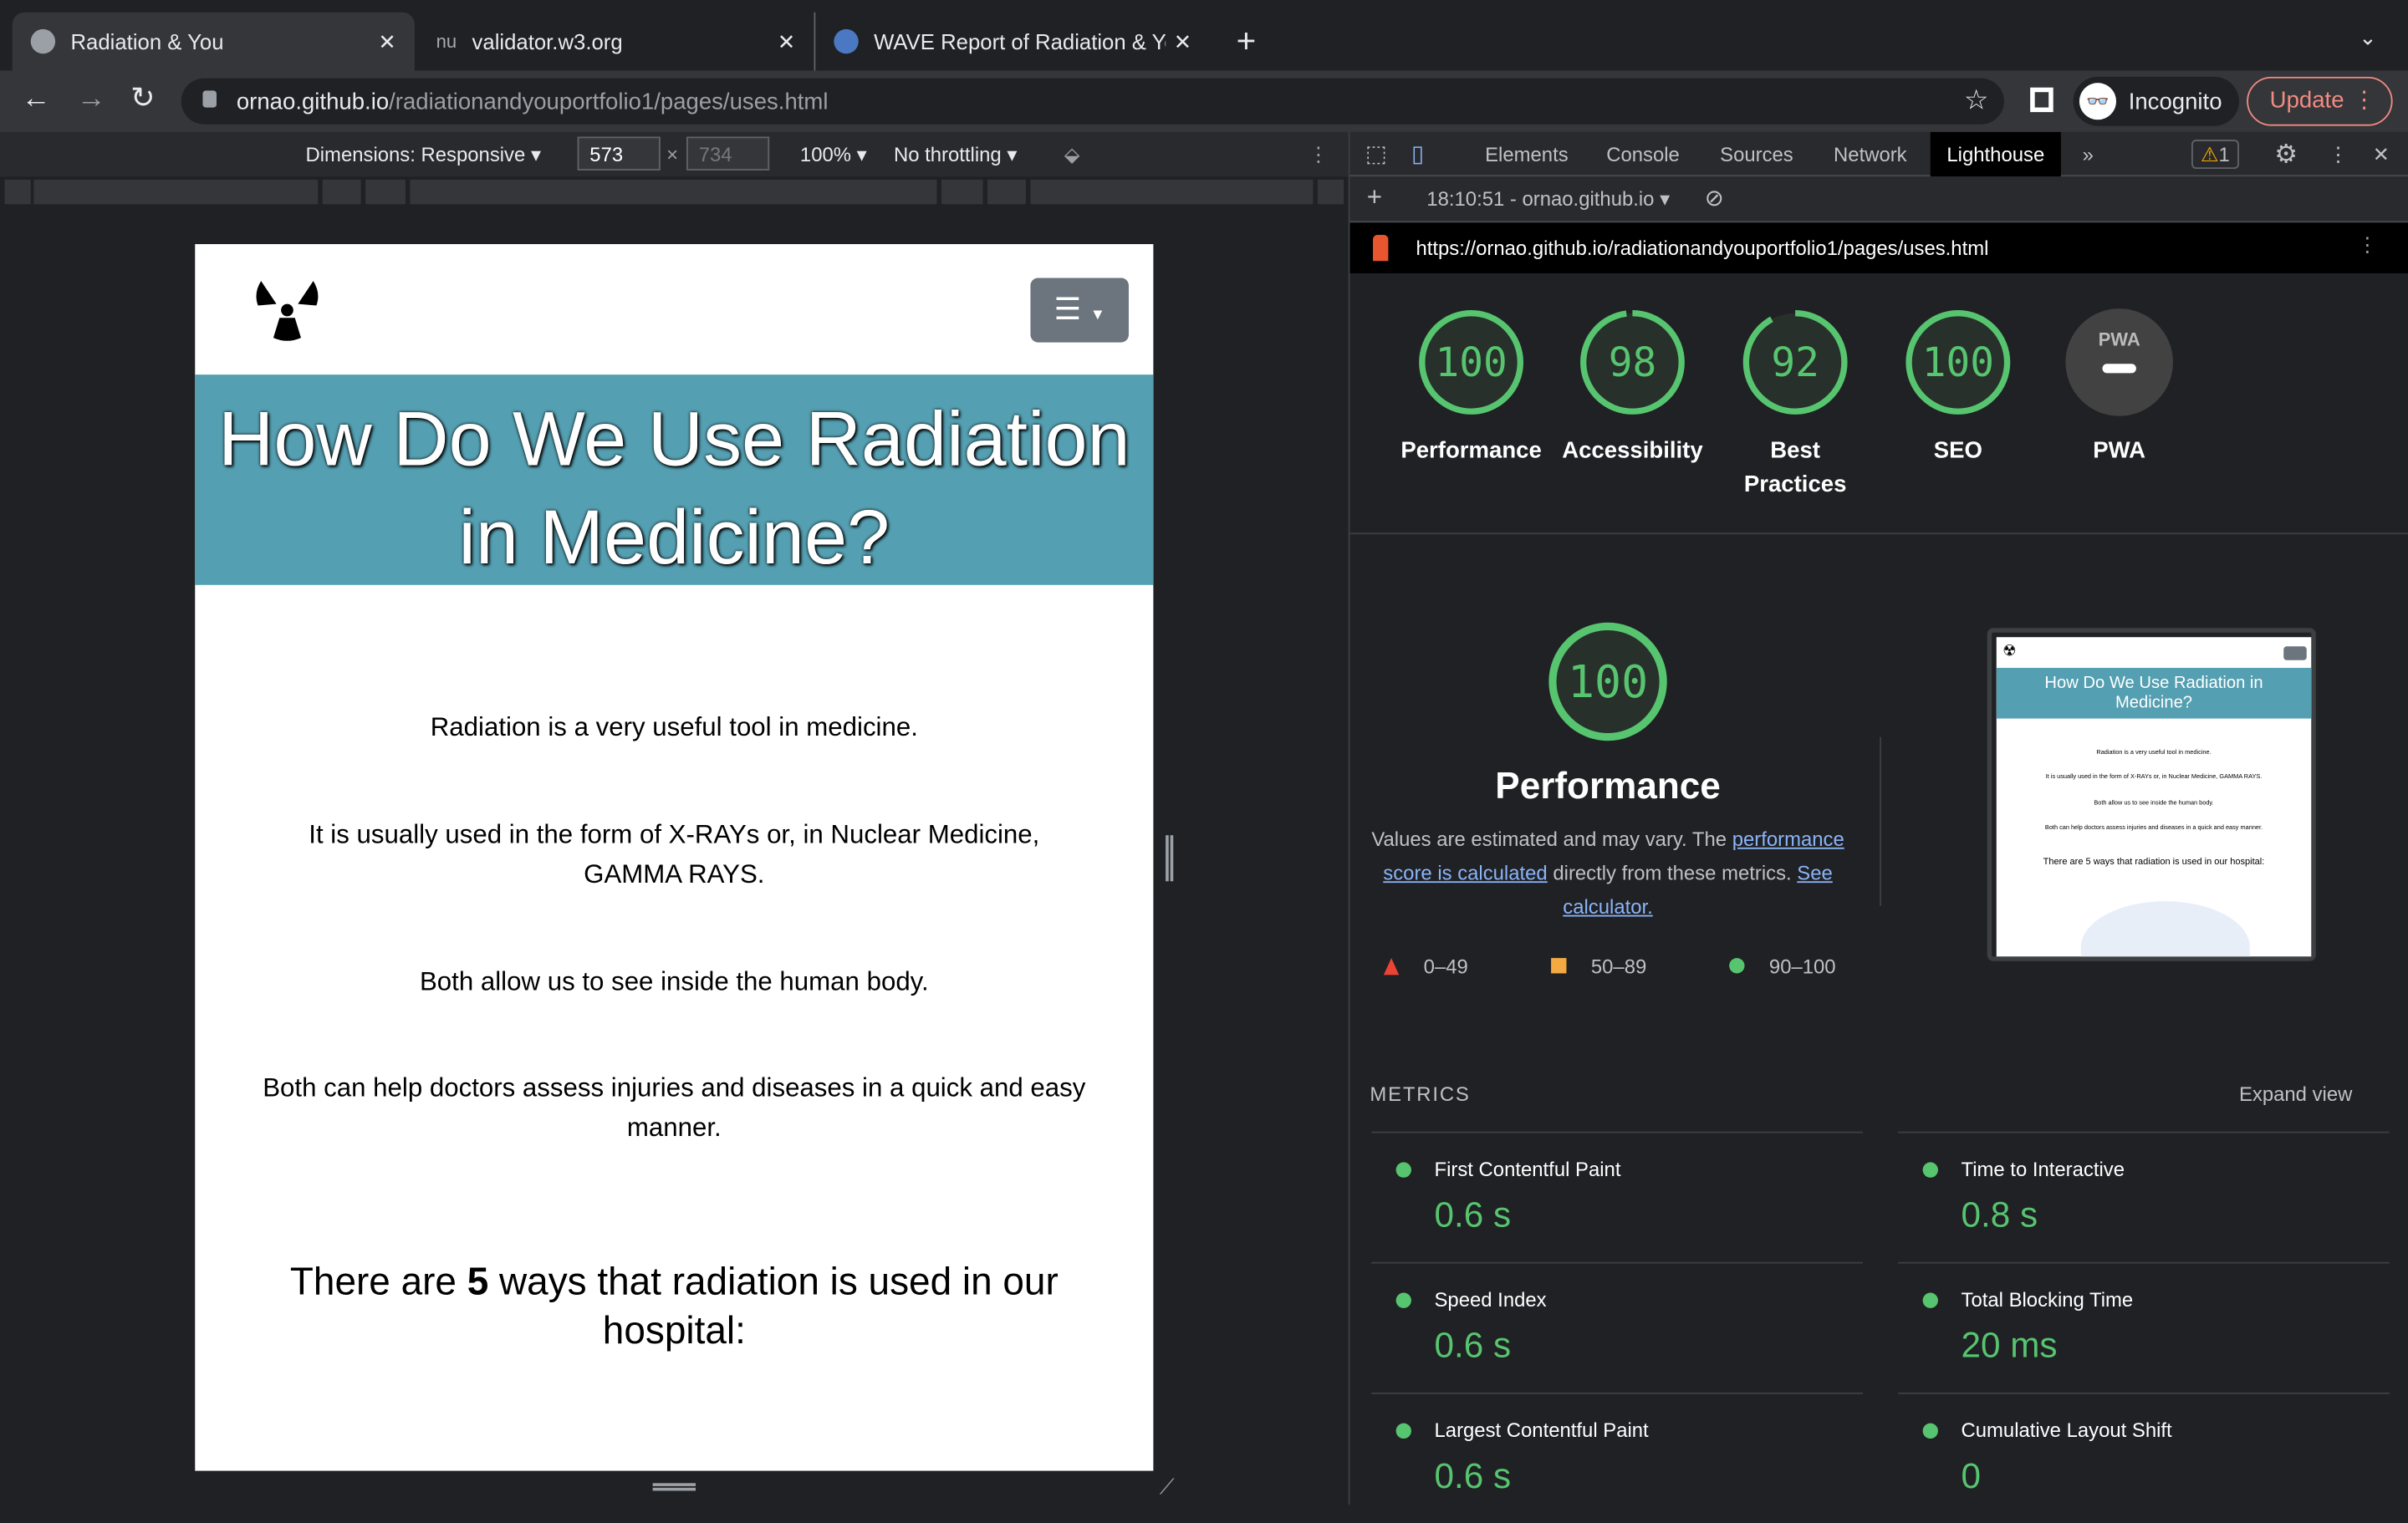 The width and height of the screenshot is (2408, 1523). What do you see at coordinates (1072, 155) in the screenshot?
I see `rotate-icon: ⬙` at bounding box center [1072, 155].